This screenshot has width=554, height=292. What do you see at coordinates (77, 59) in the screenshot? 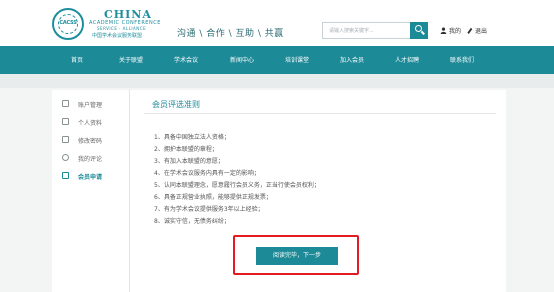
I see `nav-item-home: 首页` at bounding box center [77, 59].